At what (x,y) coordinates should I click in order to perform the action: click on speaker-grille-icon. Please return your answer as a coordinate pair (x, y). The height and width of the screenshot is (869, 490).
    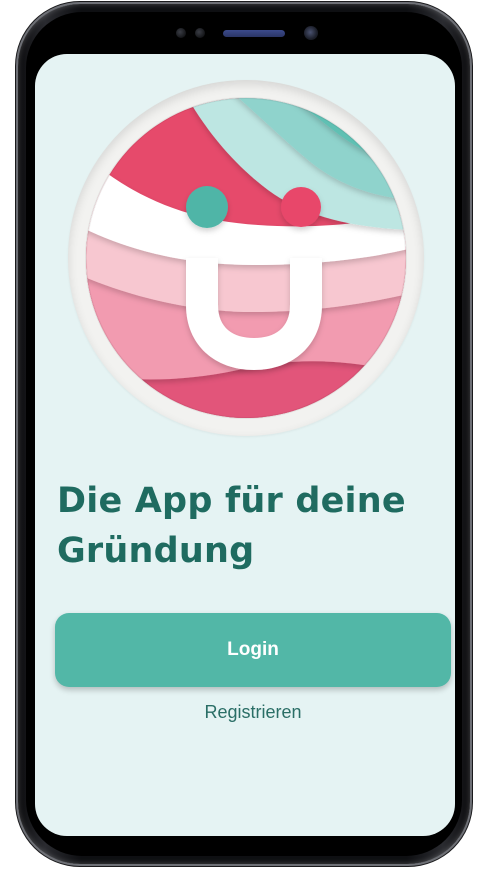
    Looking at the image, I should click on (254, 33).